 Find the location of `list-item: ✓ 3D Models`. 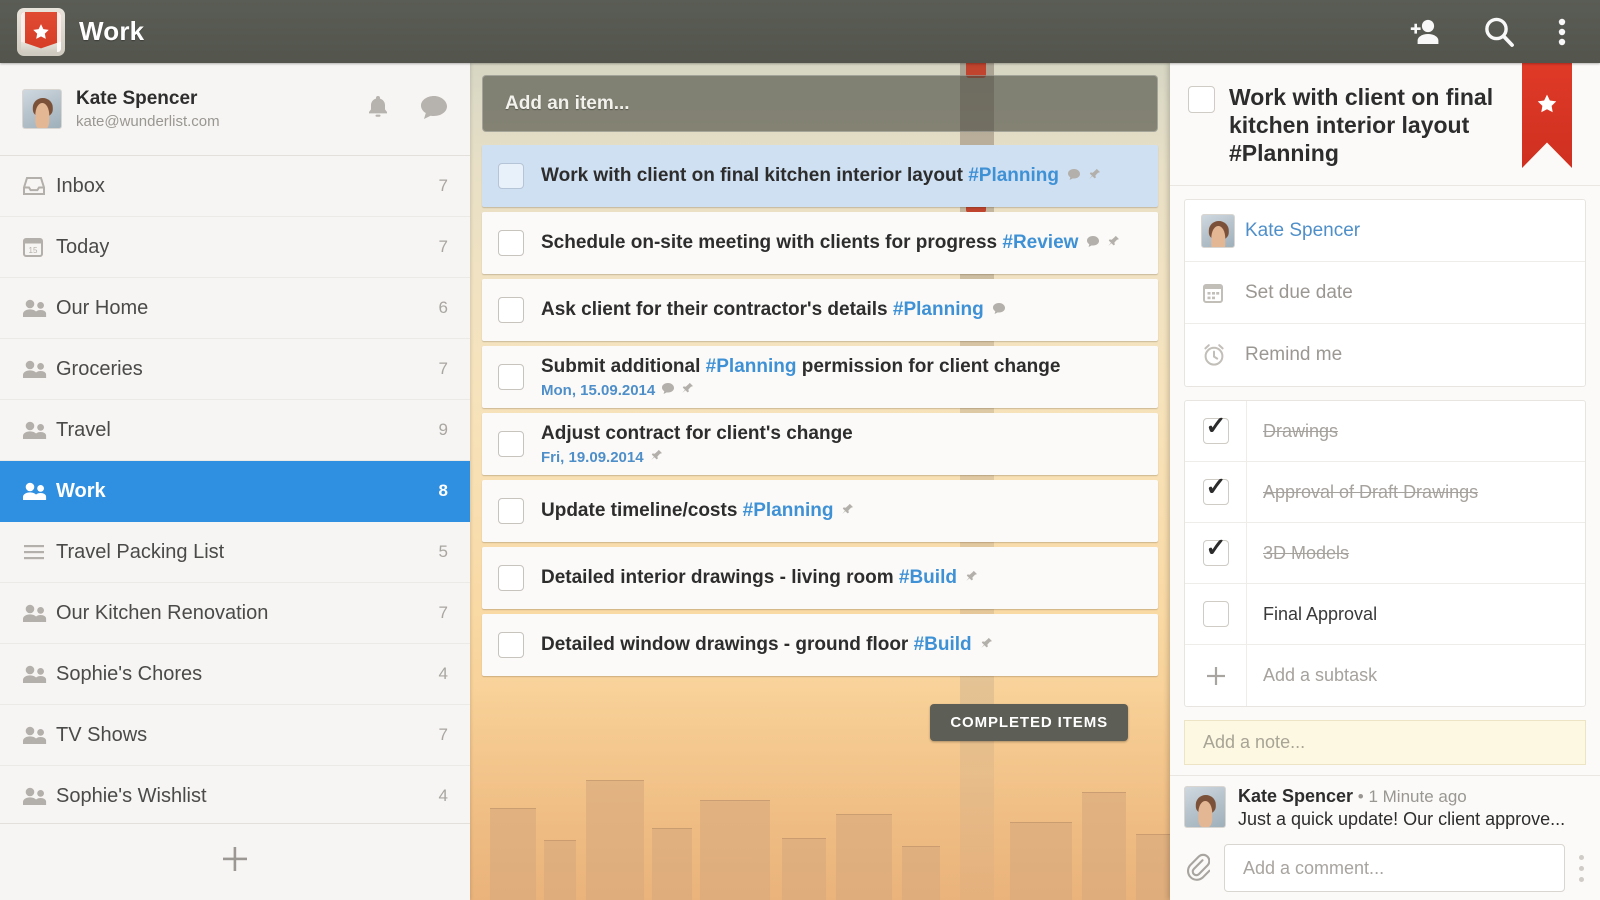

list-item: ✓ 3D Models is located at coordinates (1385, 554).